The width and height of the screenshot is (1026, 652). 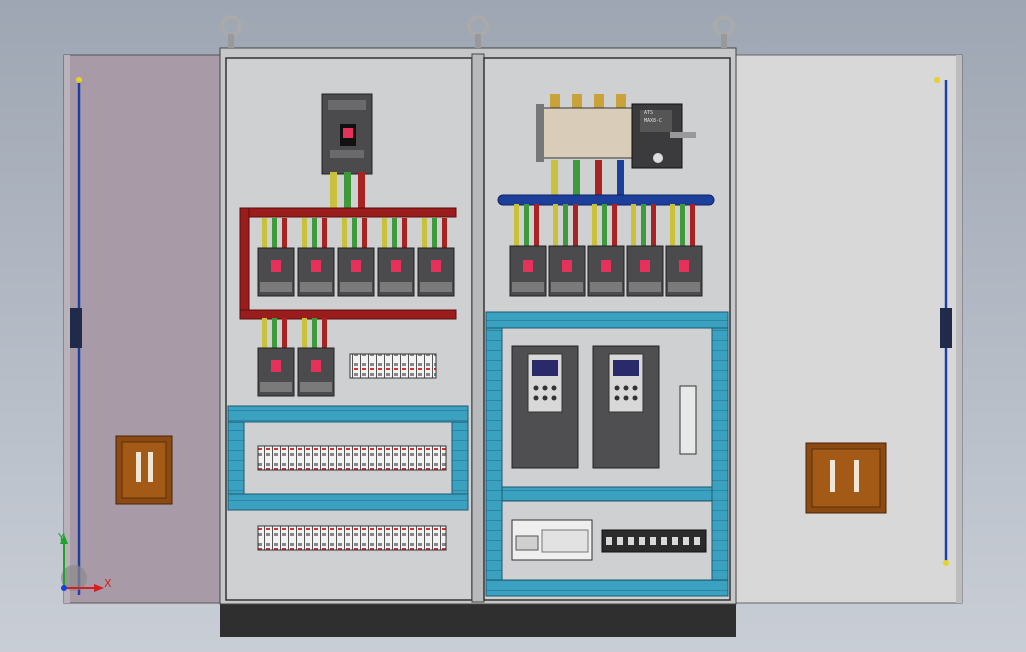 What do you see at coordinates (352, 458) in the screenshot?
I see `terminal-strip-upper` at bounding box center [352, 458].